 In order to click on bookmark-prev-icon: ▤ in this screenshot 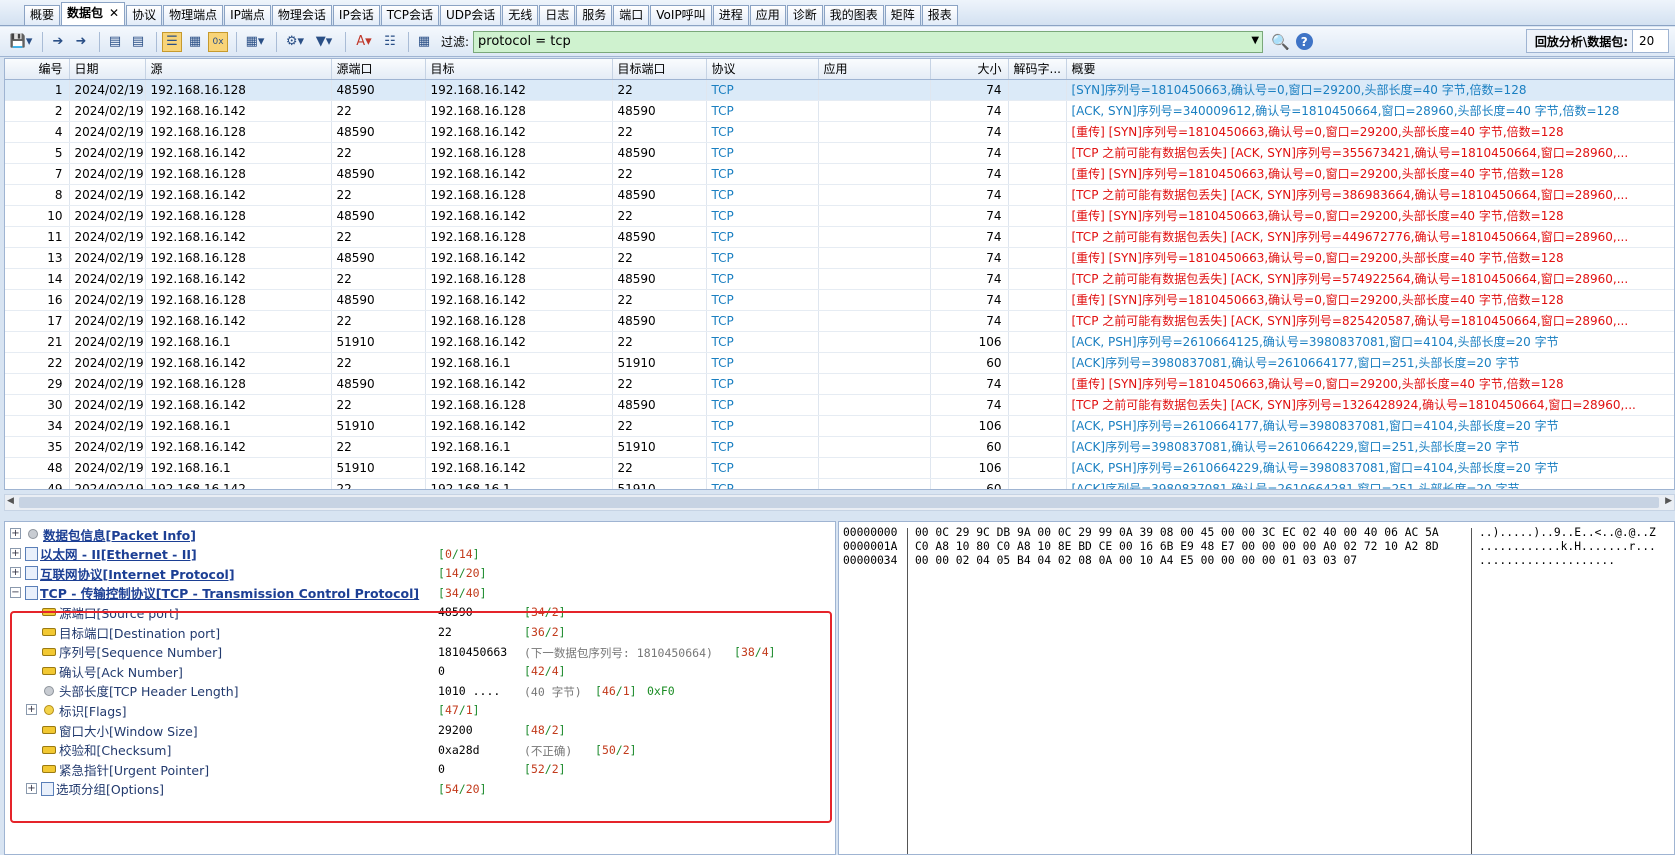, I will do `click(115, 42)`.